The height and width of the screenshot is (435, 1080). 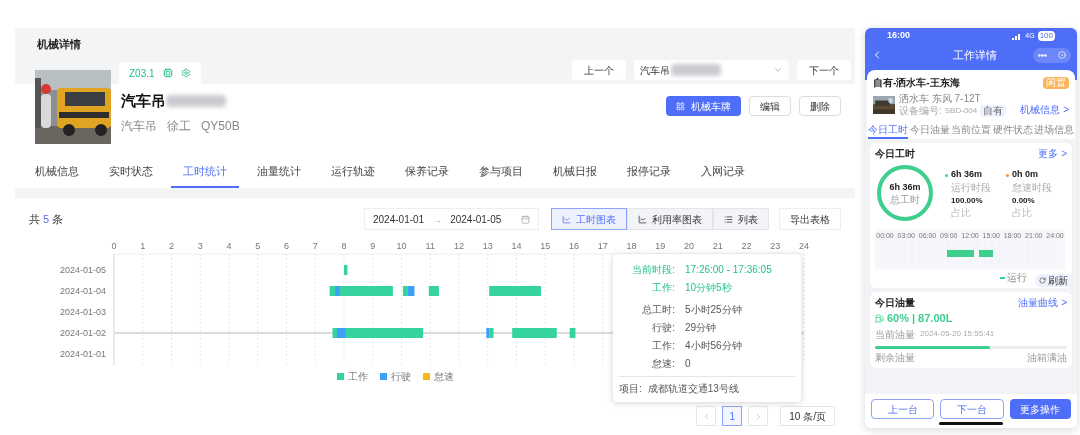 I want to click on bottom-action-button: 更多操作, so click(x=1040, y=409).